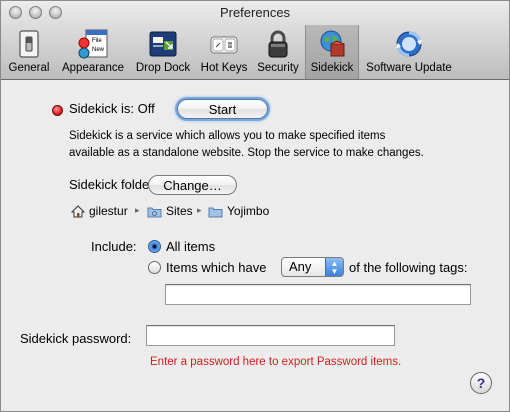  I want to click on password-input, so click(270, 335).